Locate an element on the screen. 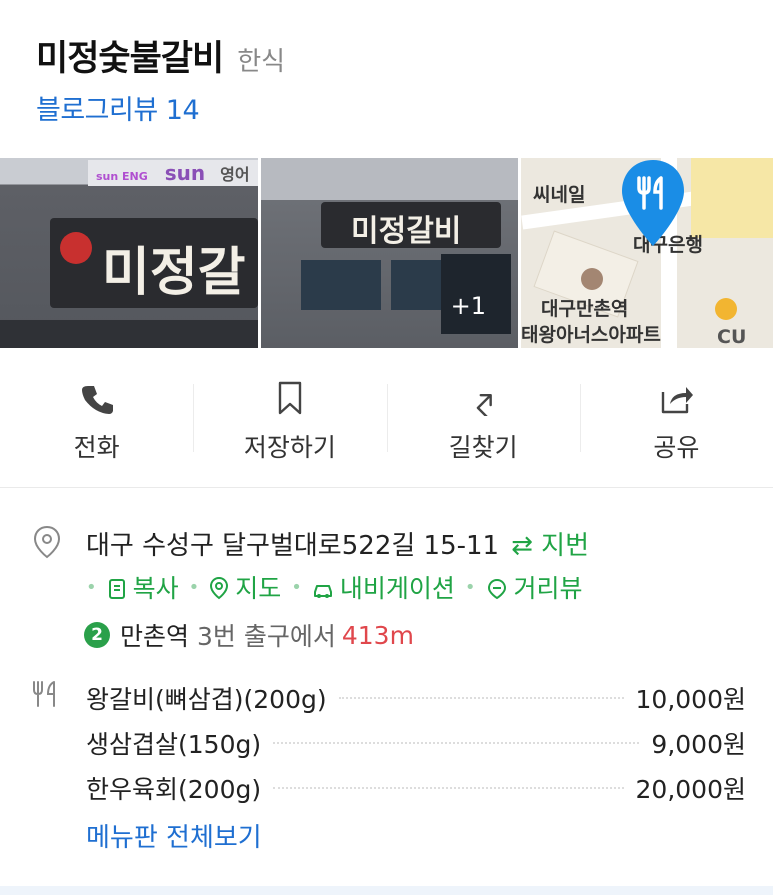 Image resolution: width=773 pixels, height=895 pixels. storefront-photo-1: sun ENG sun 영어 미정갈 is located at coordinates (129, 253).